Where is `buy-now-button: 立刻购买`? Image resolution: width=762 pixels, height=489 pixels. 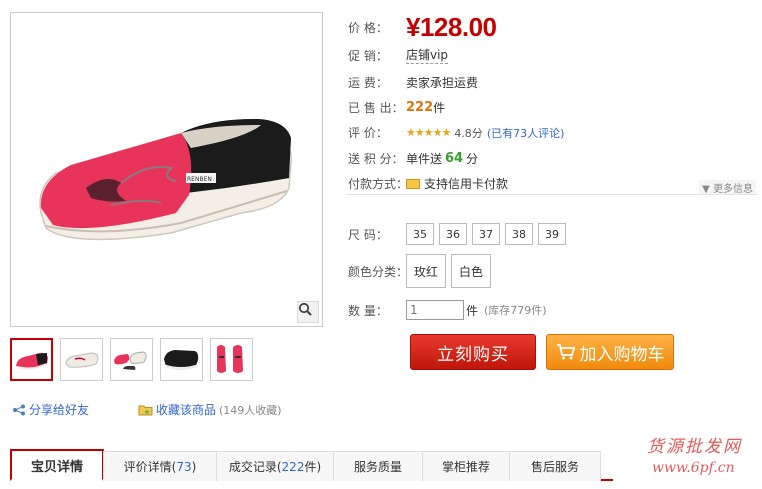
buy-now-button: 立刻购买 is located at coordinates (473, 352).